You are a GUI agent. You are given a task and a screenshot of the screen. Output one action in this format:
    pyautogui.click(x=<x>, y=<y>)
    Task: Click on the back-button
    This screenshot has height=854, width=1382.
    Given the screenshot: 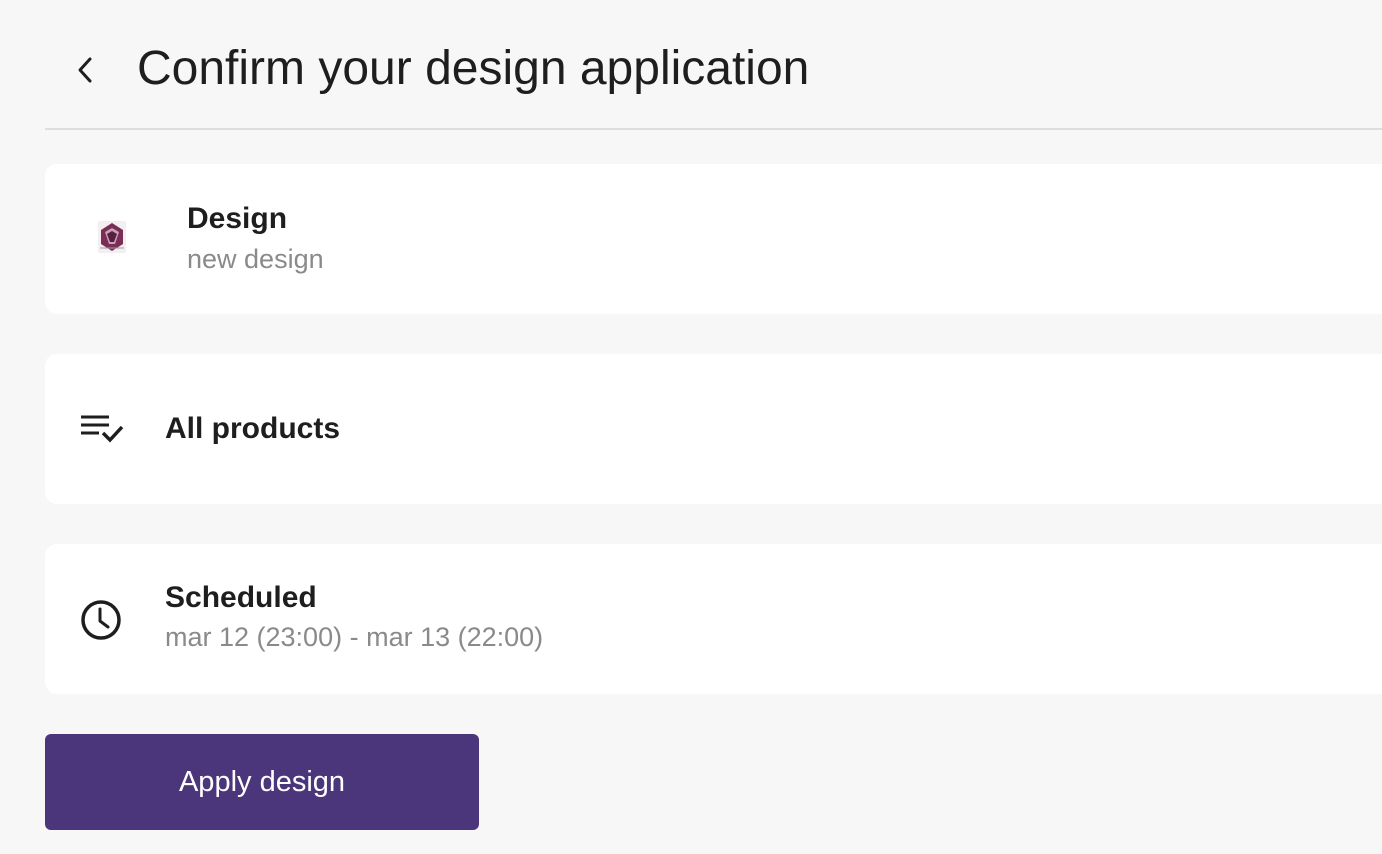 What is the action you would take?
    pyautogui.click(x=85, y=70)
    